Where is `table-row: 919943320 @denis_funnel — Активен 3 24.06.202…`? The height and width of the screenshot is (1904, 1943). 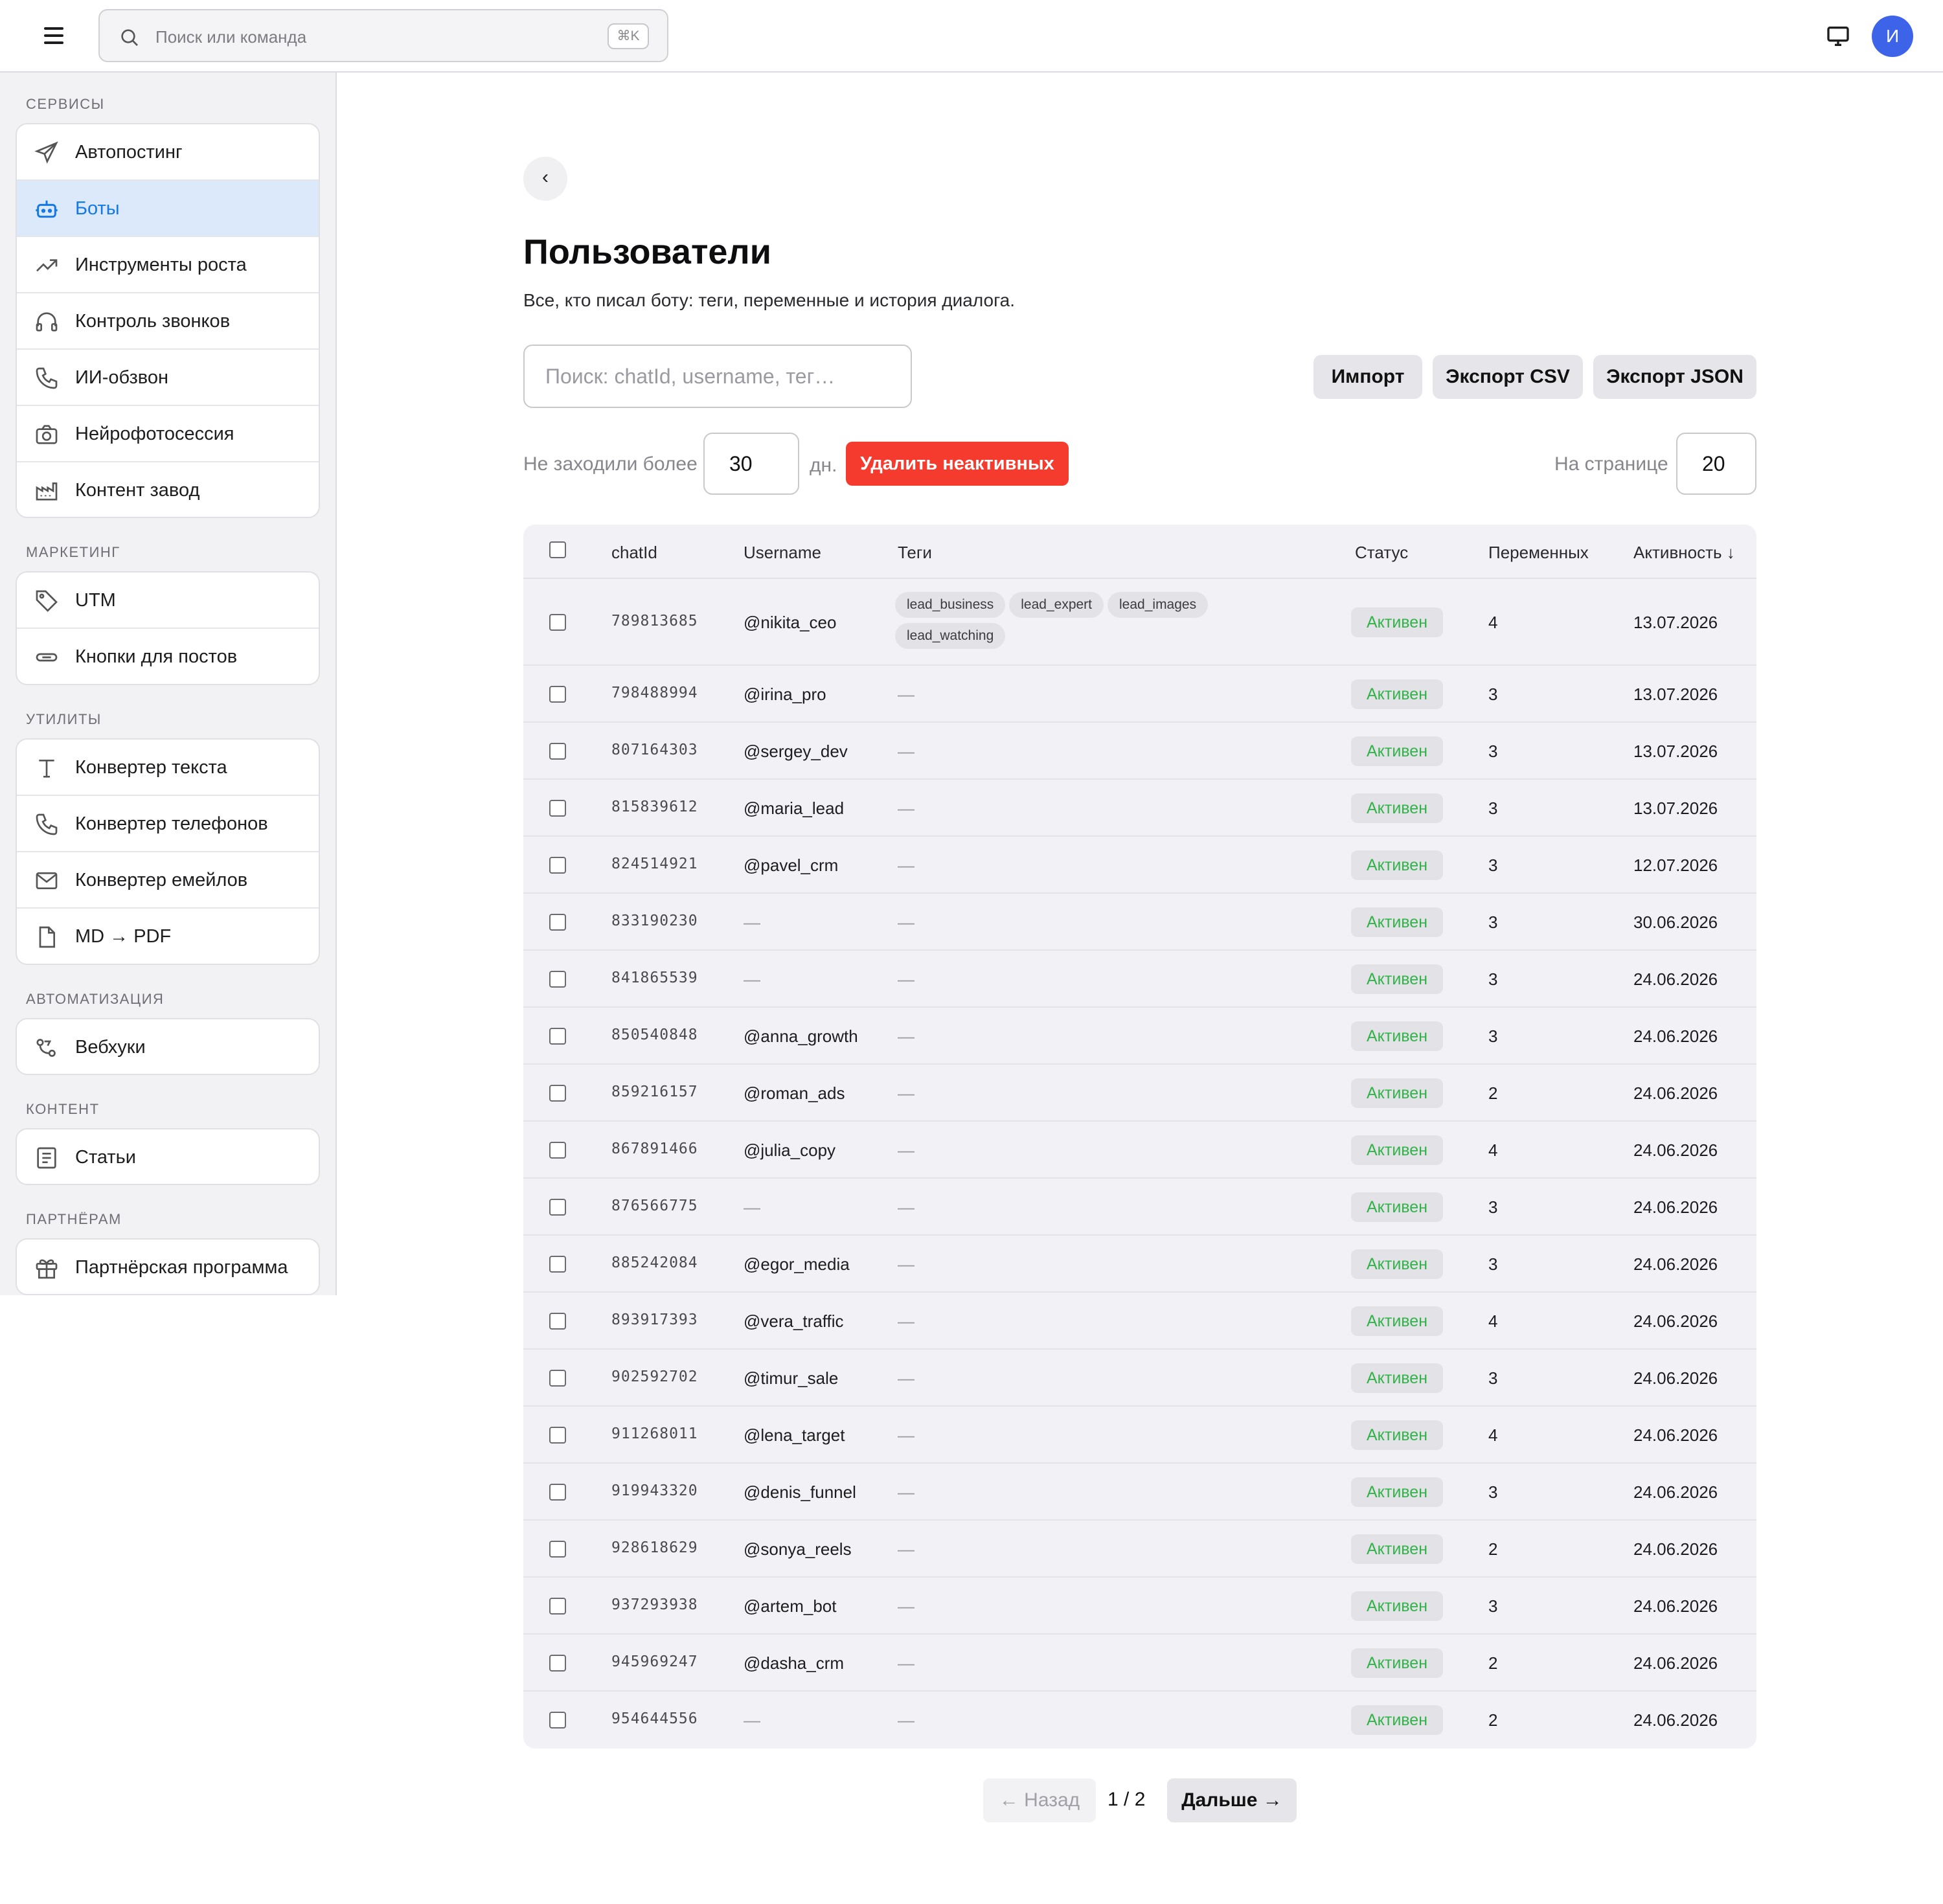
table-row: 919943320 @denis_funnel — Активен 3 24.06.202… is located at coordinates (1139, 1492).